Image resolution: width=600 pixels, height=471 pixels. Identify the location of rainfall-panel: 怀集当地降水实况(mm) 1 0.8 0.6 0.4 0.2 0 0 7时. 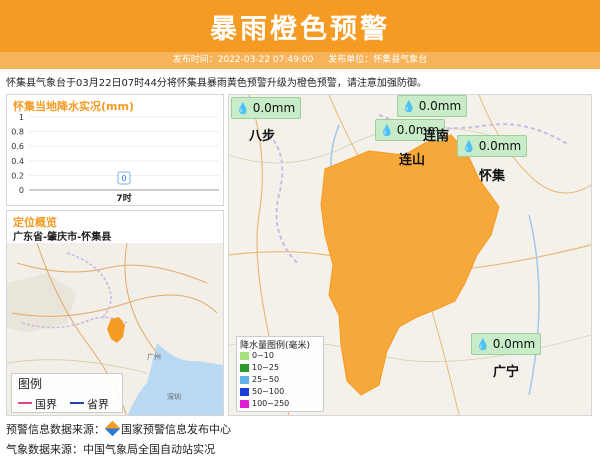
(115, 150).